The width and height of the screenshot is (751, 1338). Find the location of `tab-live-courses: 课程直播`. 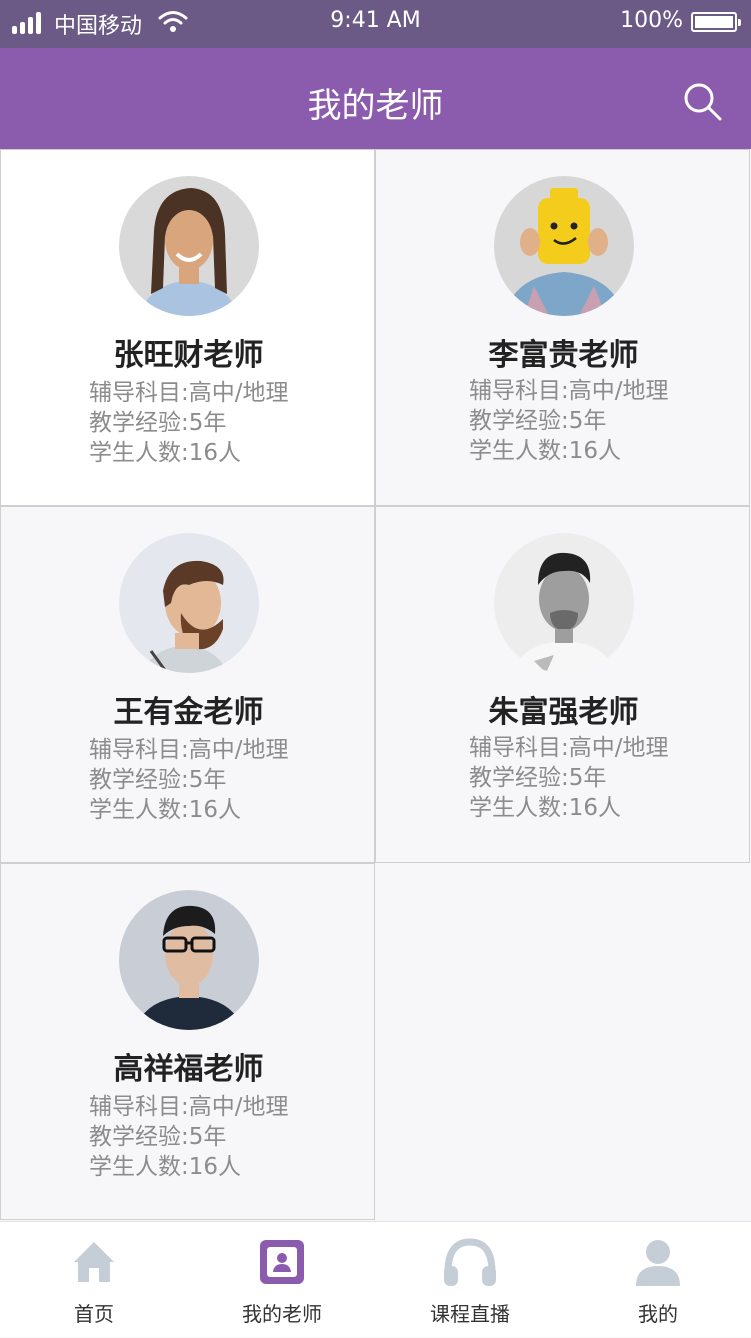

tab-live-courses: 课程直播 is located at coordinates (470, 1280).